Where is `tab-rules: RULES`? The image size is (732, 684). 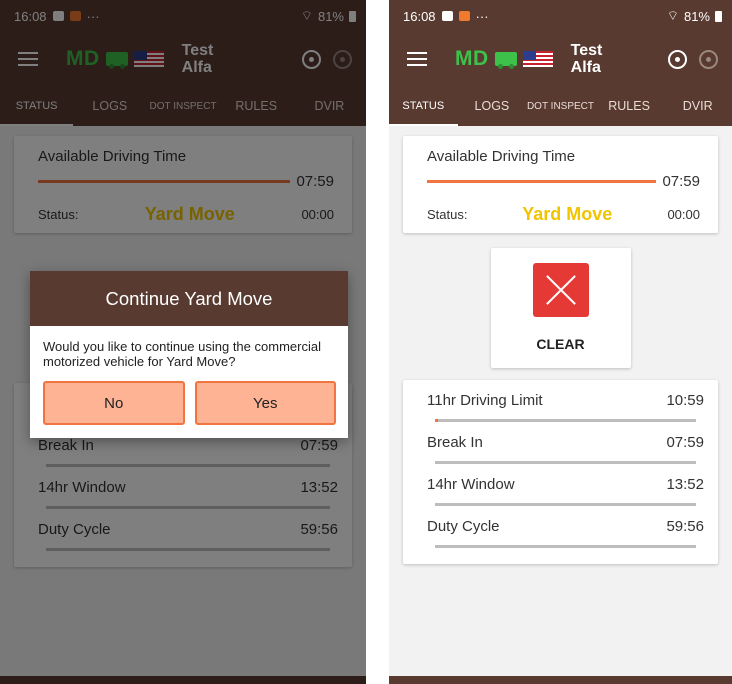
tab-rules: RULES is located at coordinates (629, 106).